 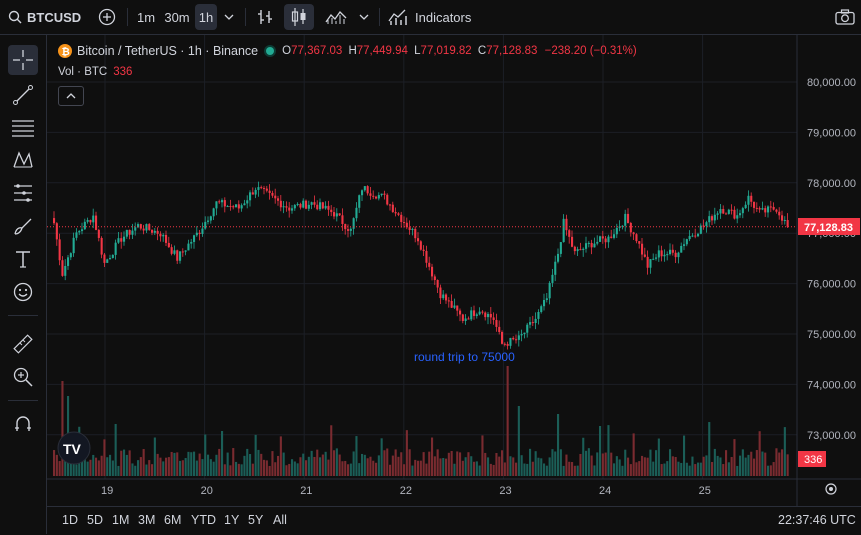 What do you see at coordinates (71, 96) in the screenshot?
I see `collapse-legend-button` at bounding box center [71, 96].